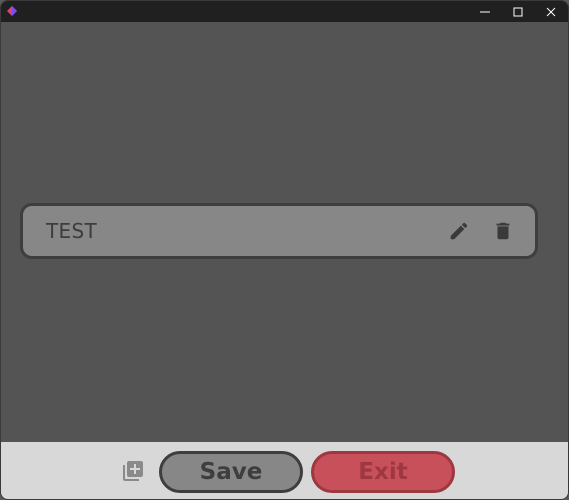 This screenshot has width=569, height=500. What do you see at coordinates (12, 11) in the screenshot?
I see `app-icon` at bounding box center [12, 11].